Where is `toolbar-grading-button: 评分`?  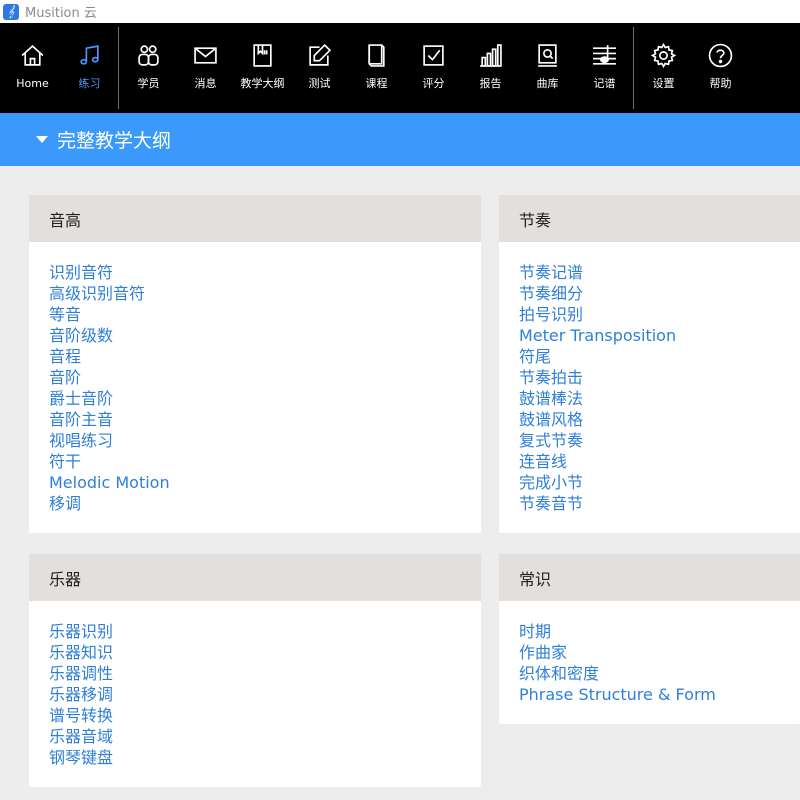
toolbar-grading-button: 评分 is located at coordinates (433, 68).